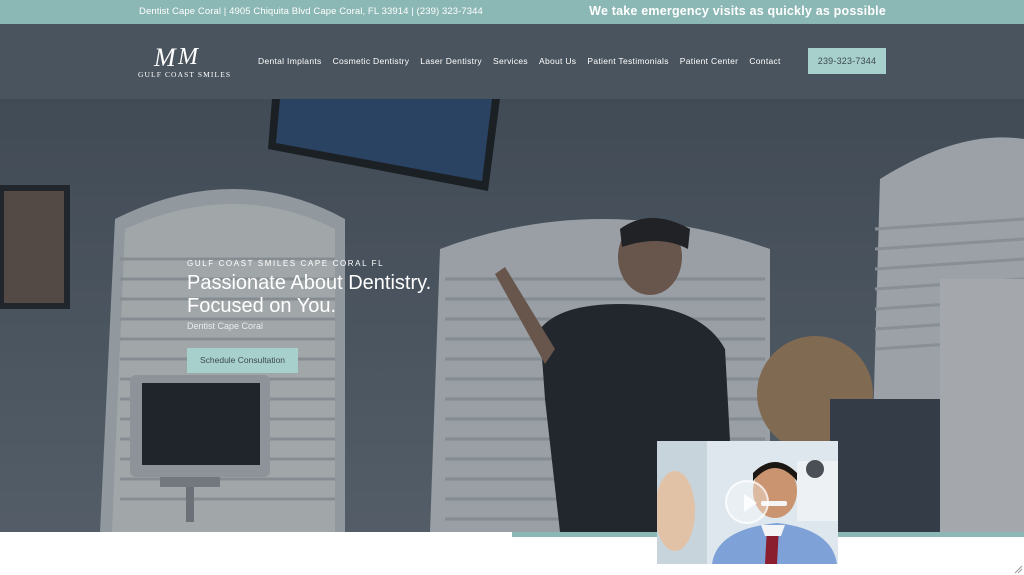 The image size is (1024, 575). I want to click on phone-button: 239-323-7344, so click(847, 61).